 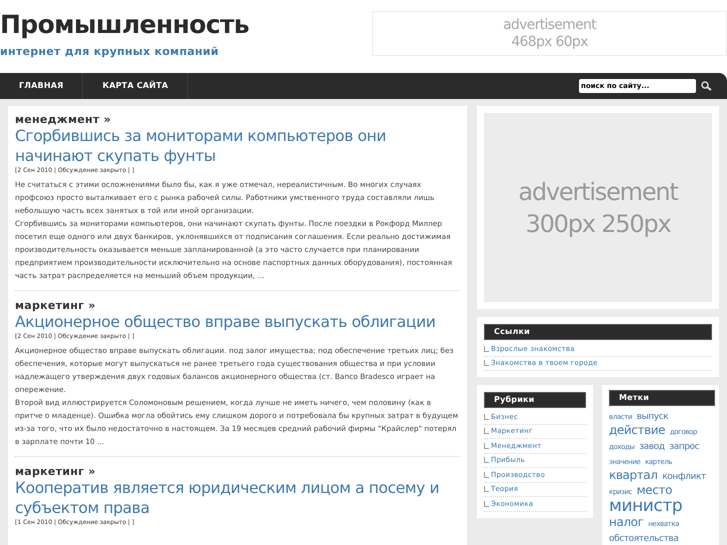 I want to click on tag-link: место, so click(x=654, y=490).